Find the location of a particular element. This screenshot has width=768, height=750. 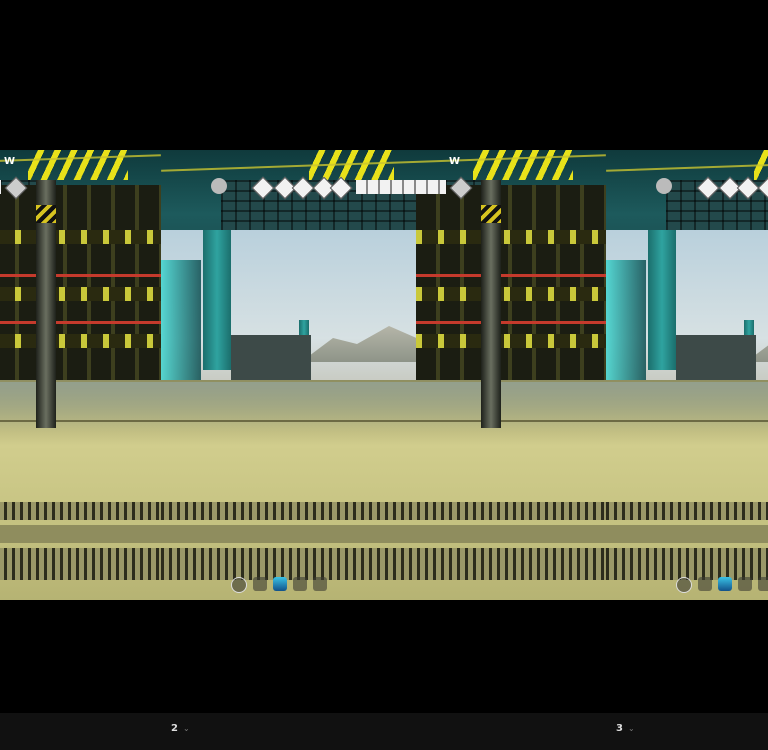

pager-bar: 2 ⌄ 3 ⌄ is located at coordinates (384, 731).